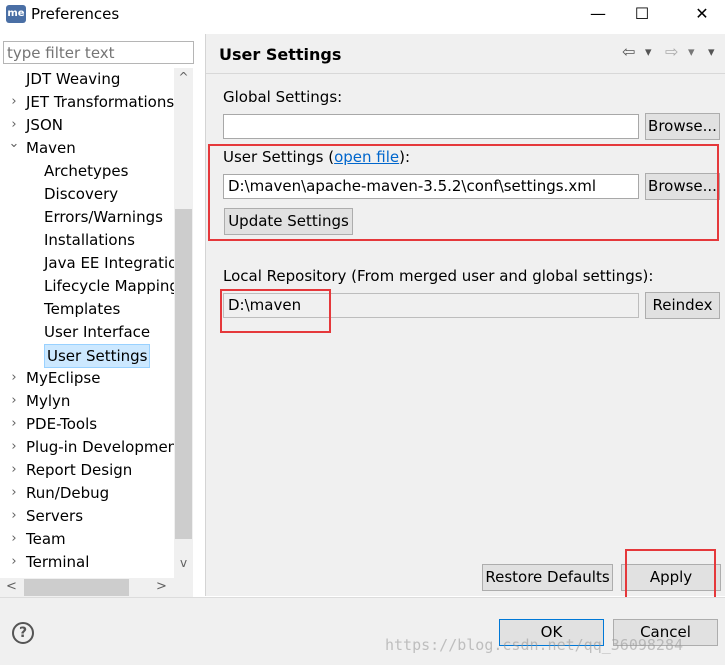 This screenshot has width=725, height=665. What do you see at coordinates (682, 305) in the screenshot?
I see `reindex-button: Reindex` at bounding box center [682, 305].